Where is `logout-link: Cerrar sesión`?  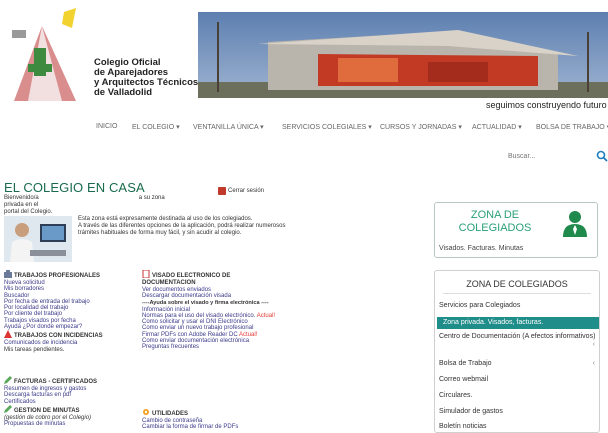 logout-link: Cerrar sesión is located at coordinates (241, 191).